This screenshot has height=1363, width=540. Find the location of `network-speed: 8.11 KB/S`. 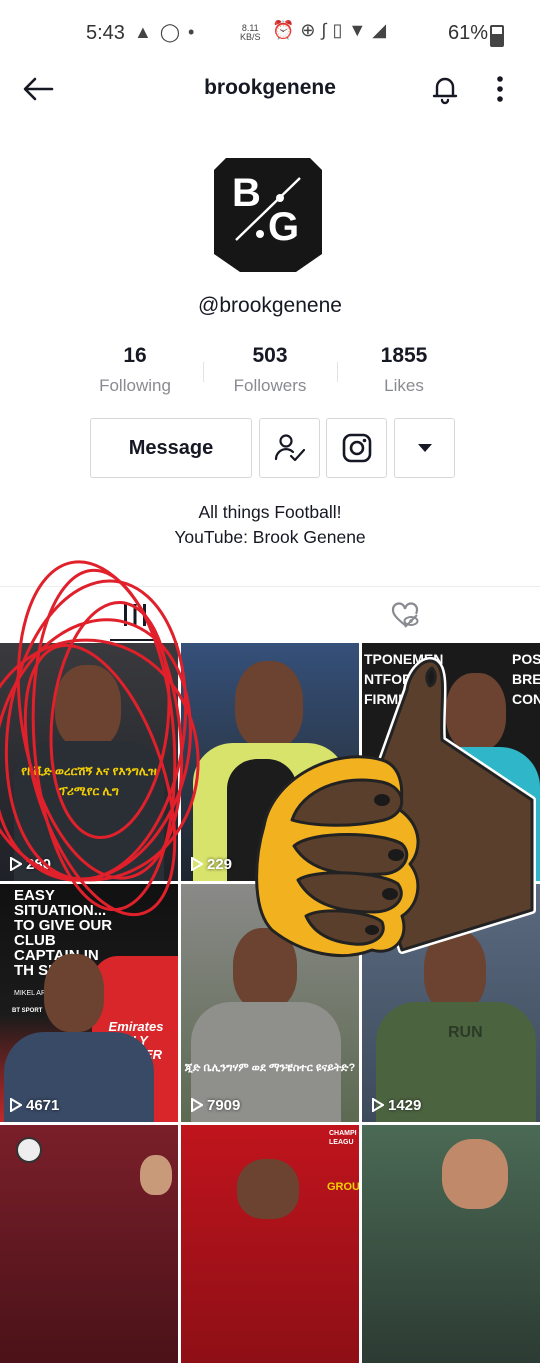

network-speed: 8.11 KB/S is located at coordinates (250, 33).